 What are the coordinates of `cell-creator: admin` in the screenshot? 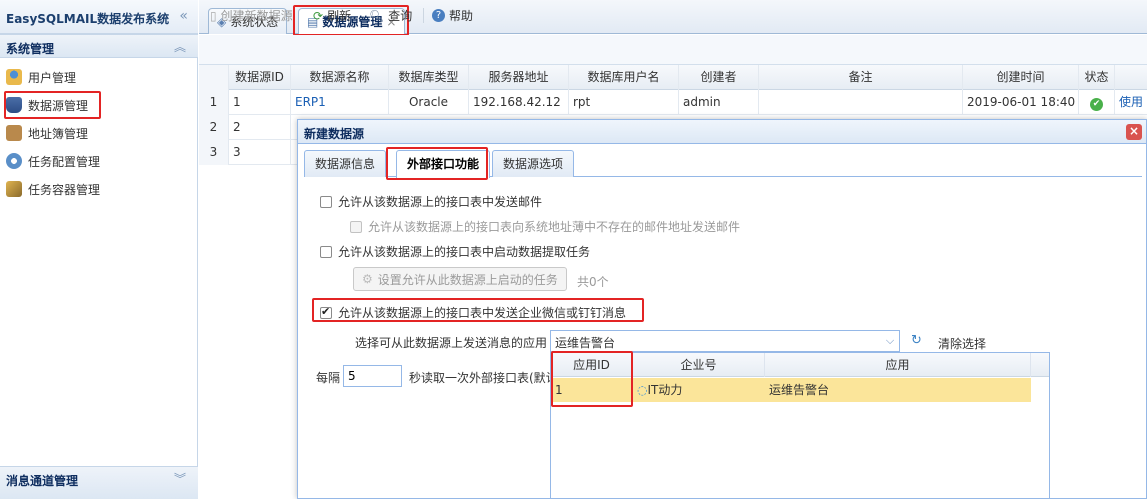 It's located at (719, 102).